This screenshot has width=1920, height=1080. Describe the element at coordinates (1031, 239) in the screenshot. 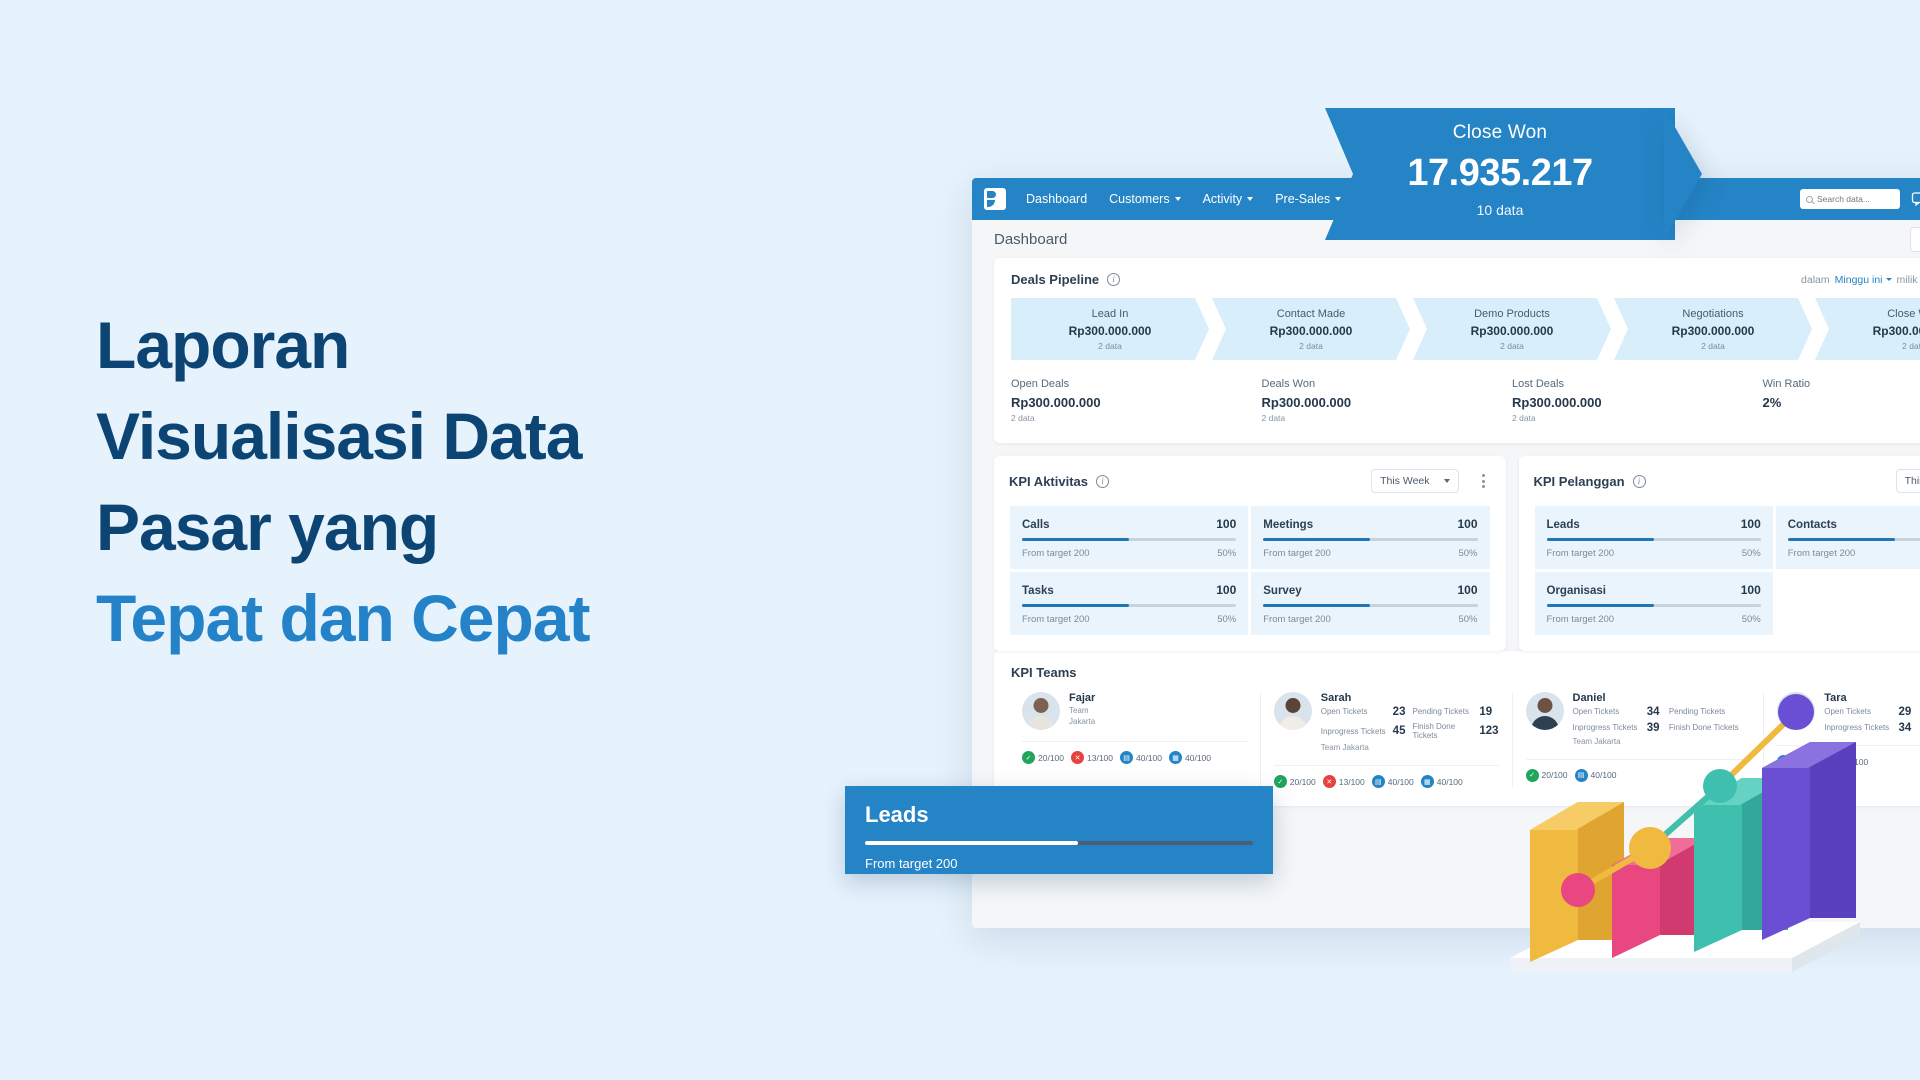

I see `page-title: Dashboard` at that location.